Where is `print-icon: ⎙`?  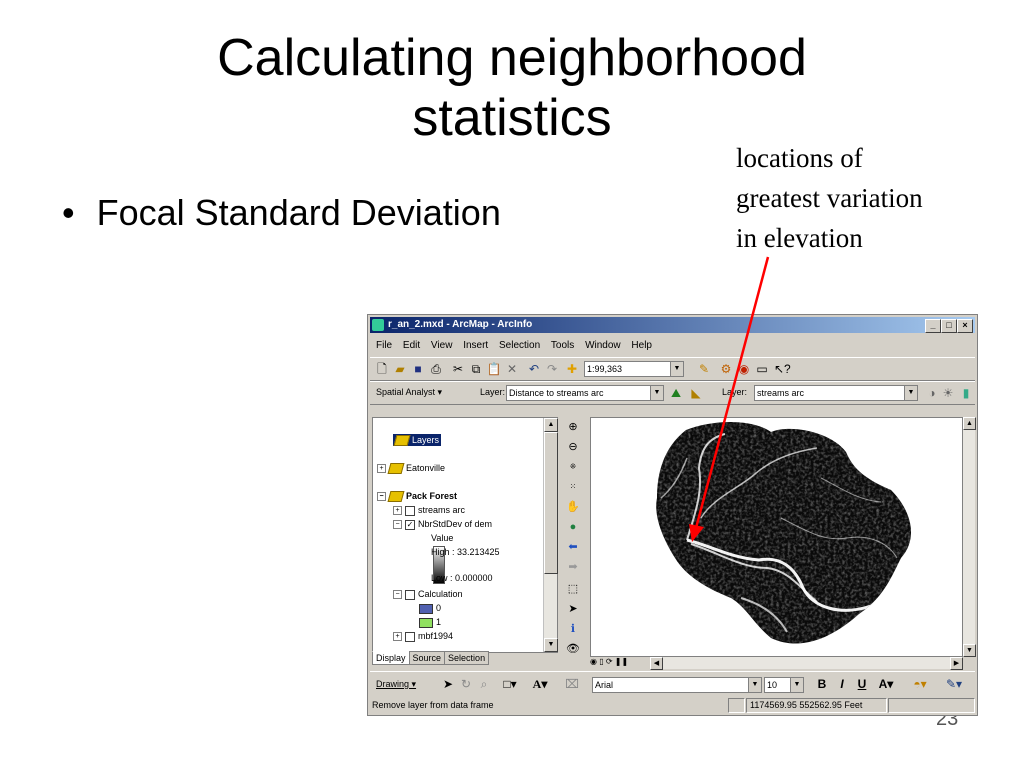 print-icon: ⎙ is located at coordinates (436, 369).